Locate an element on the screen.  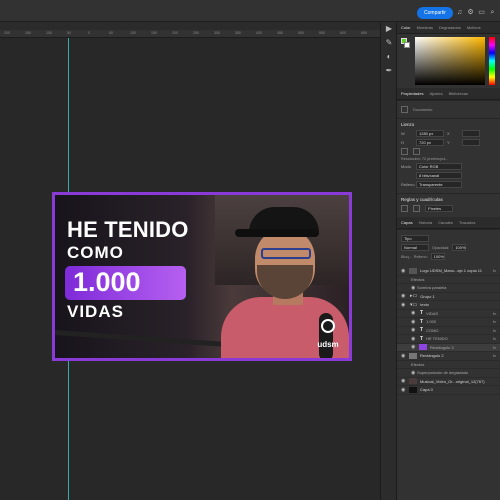
tab-libraries: Bibliotecas is located at coordinates (458, 93).